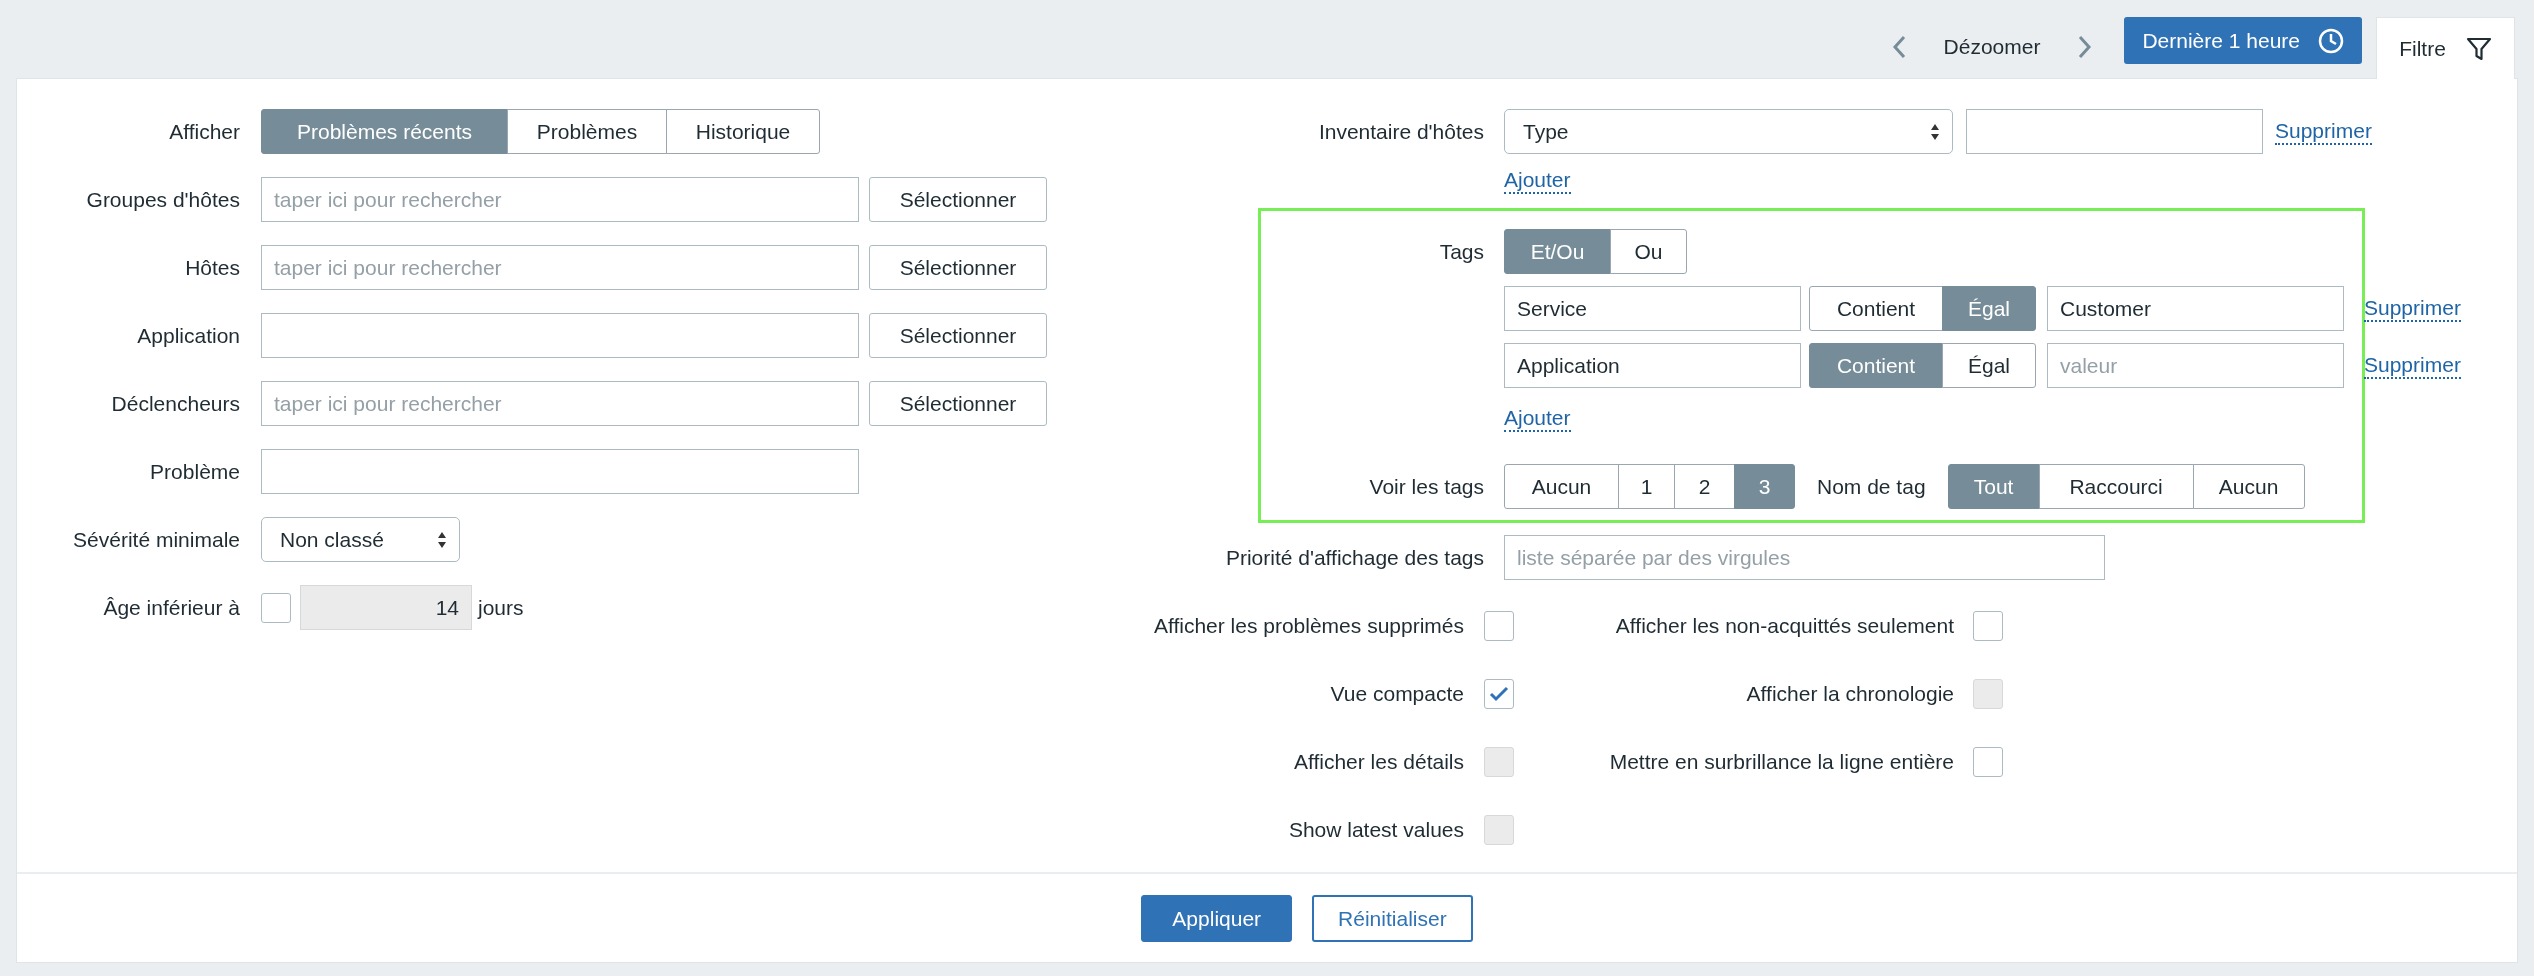  What do you see at coordinates (212, 267) in the screenshot?
I see `field-label: Hôtes` at bounding box center [212, 267].